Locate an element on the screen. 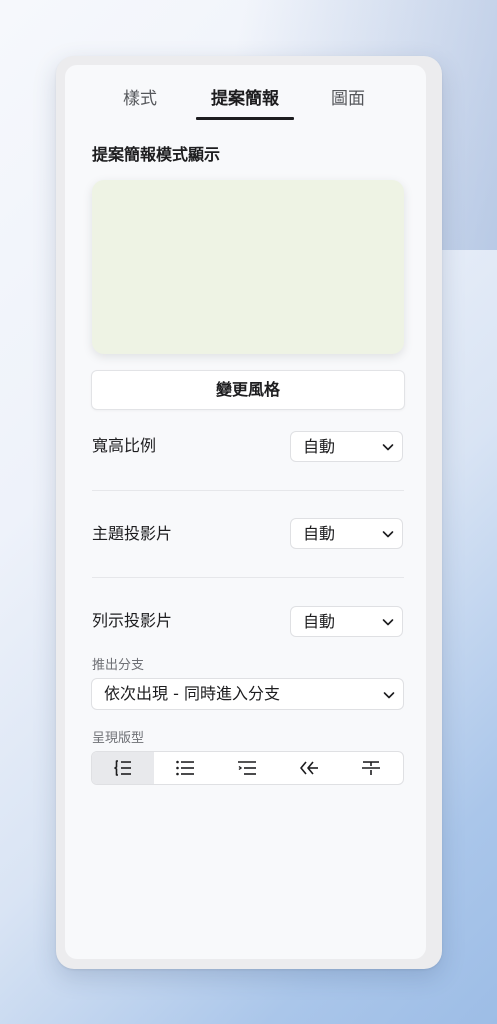 This screenshot has height=1024, width=497. layout-segmented-control is located at coordinates (247, 768).